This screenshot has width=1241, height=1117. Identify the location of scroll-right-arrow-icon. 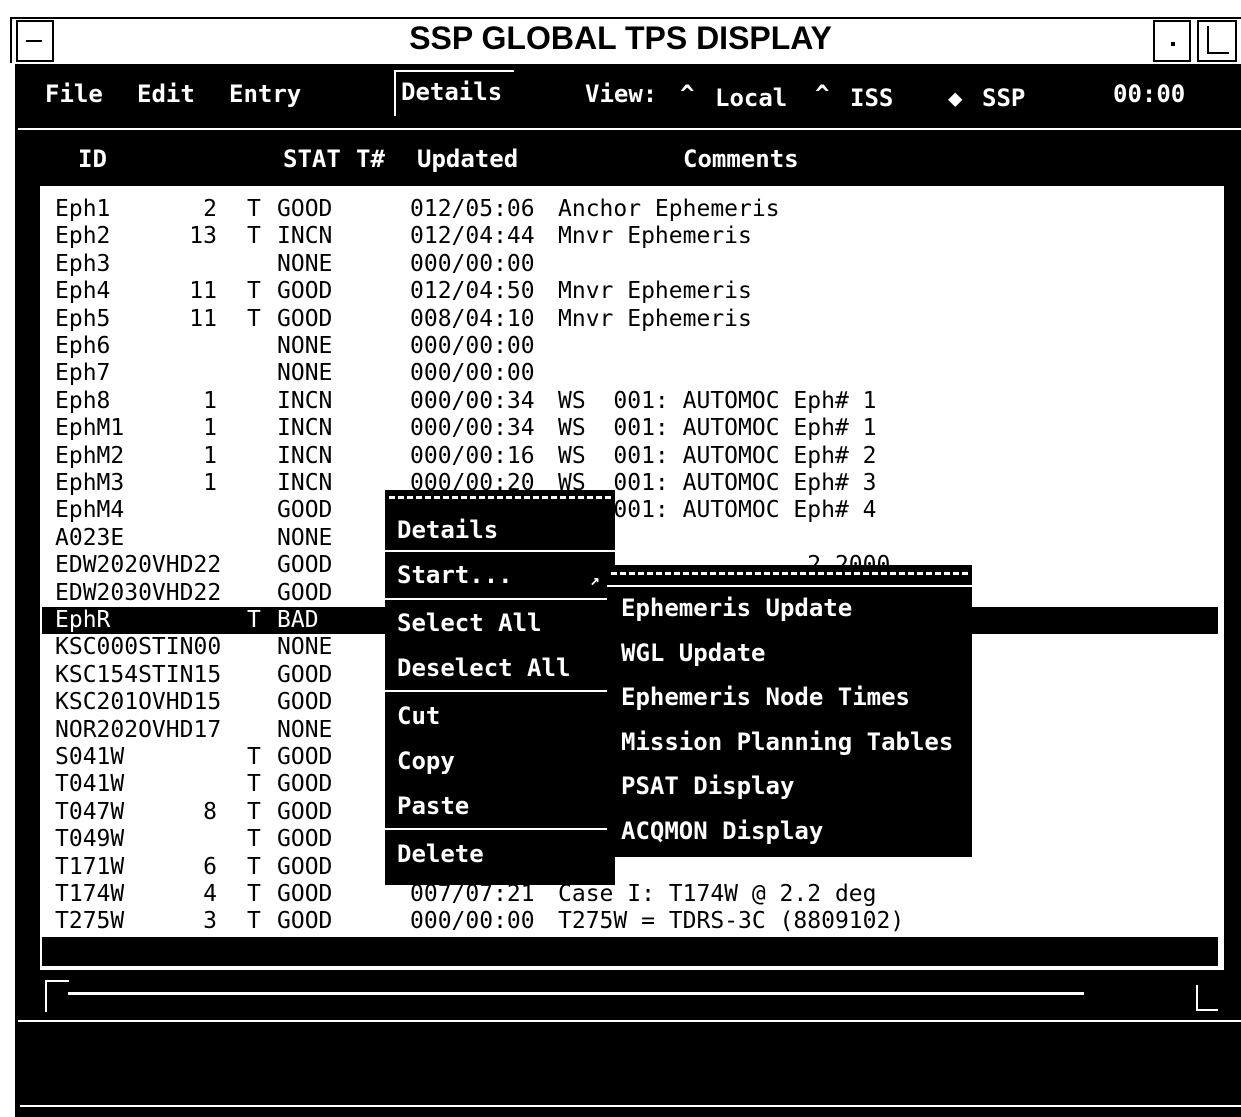
(1207, 998).